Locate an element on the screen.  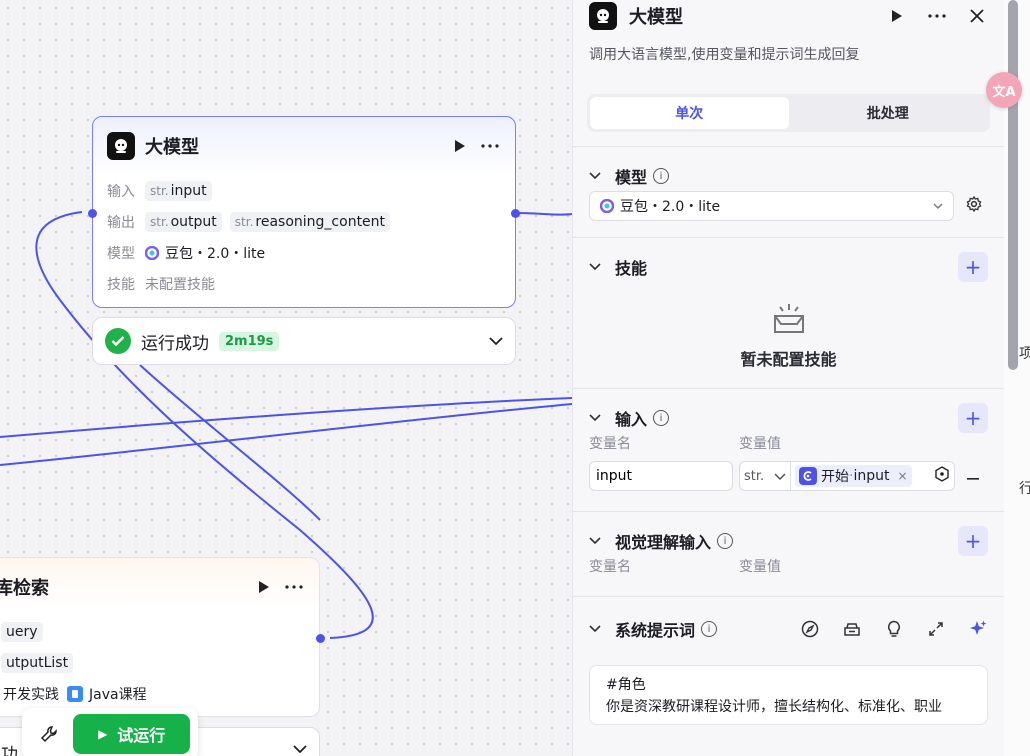
input-tag: str. input is located at coordinates (178, 190).